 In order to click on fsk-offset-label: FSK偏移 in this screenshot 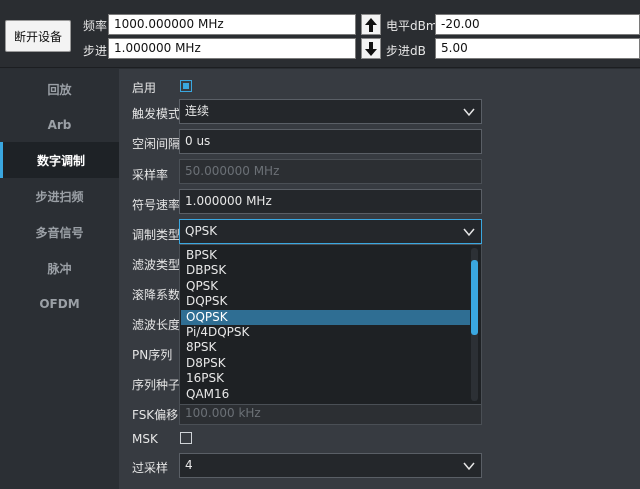, I will do `click(155, 415)`.